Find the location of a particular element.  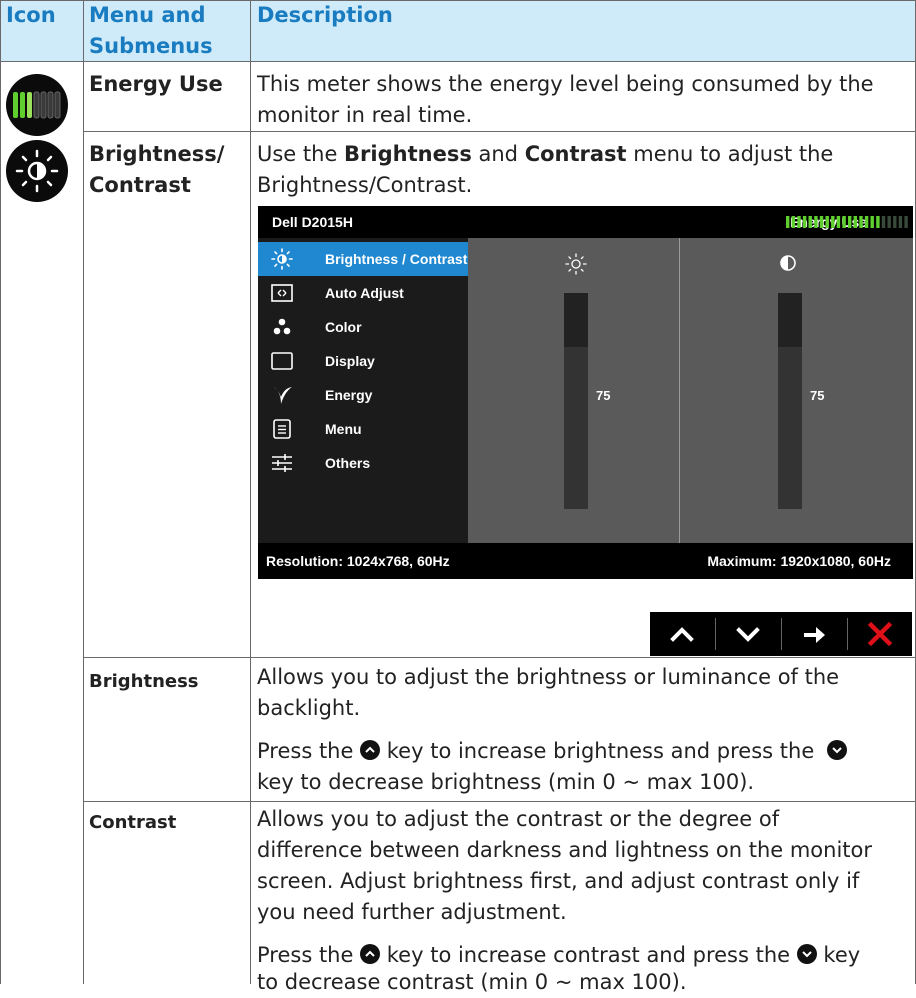

osd-menu-item-color: Color is located at coordinates (363, 327).